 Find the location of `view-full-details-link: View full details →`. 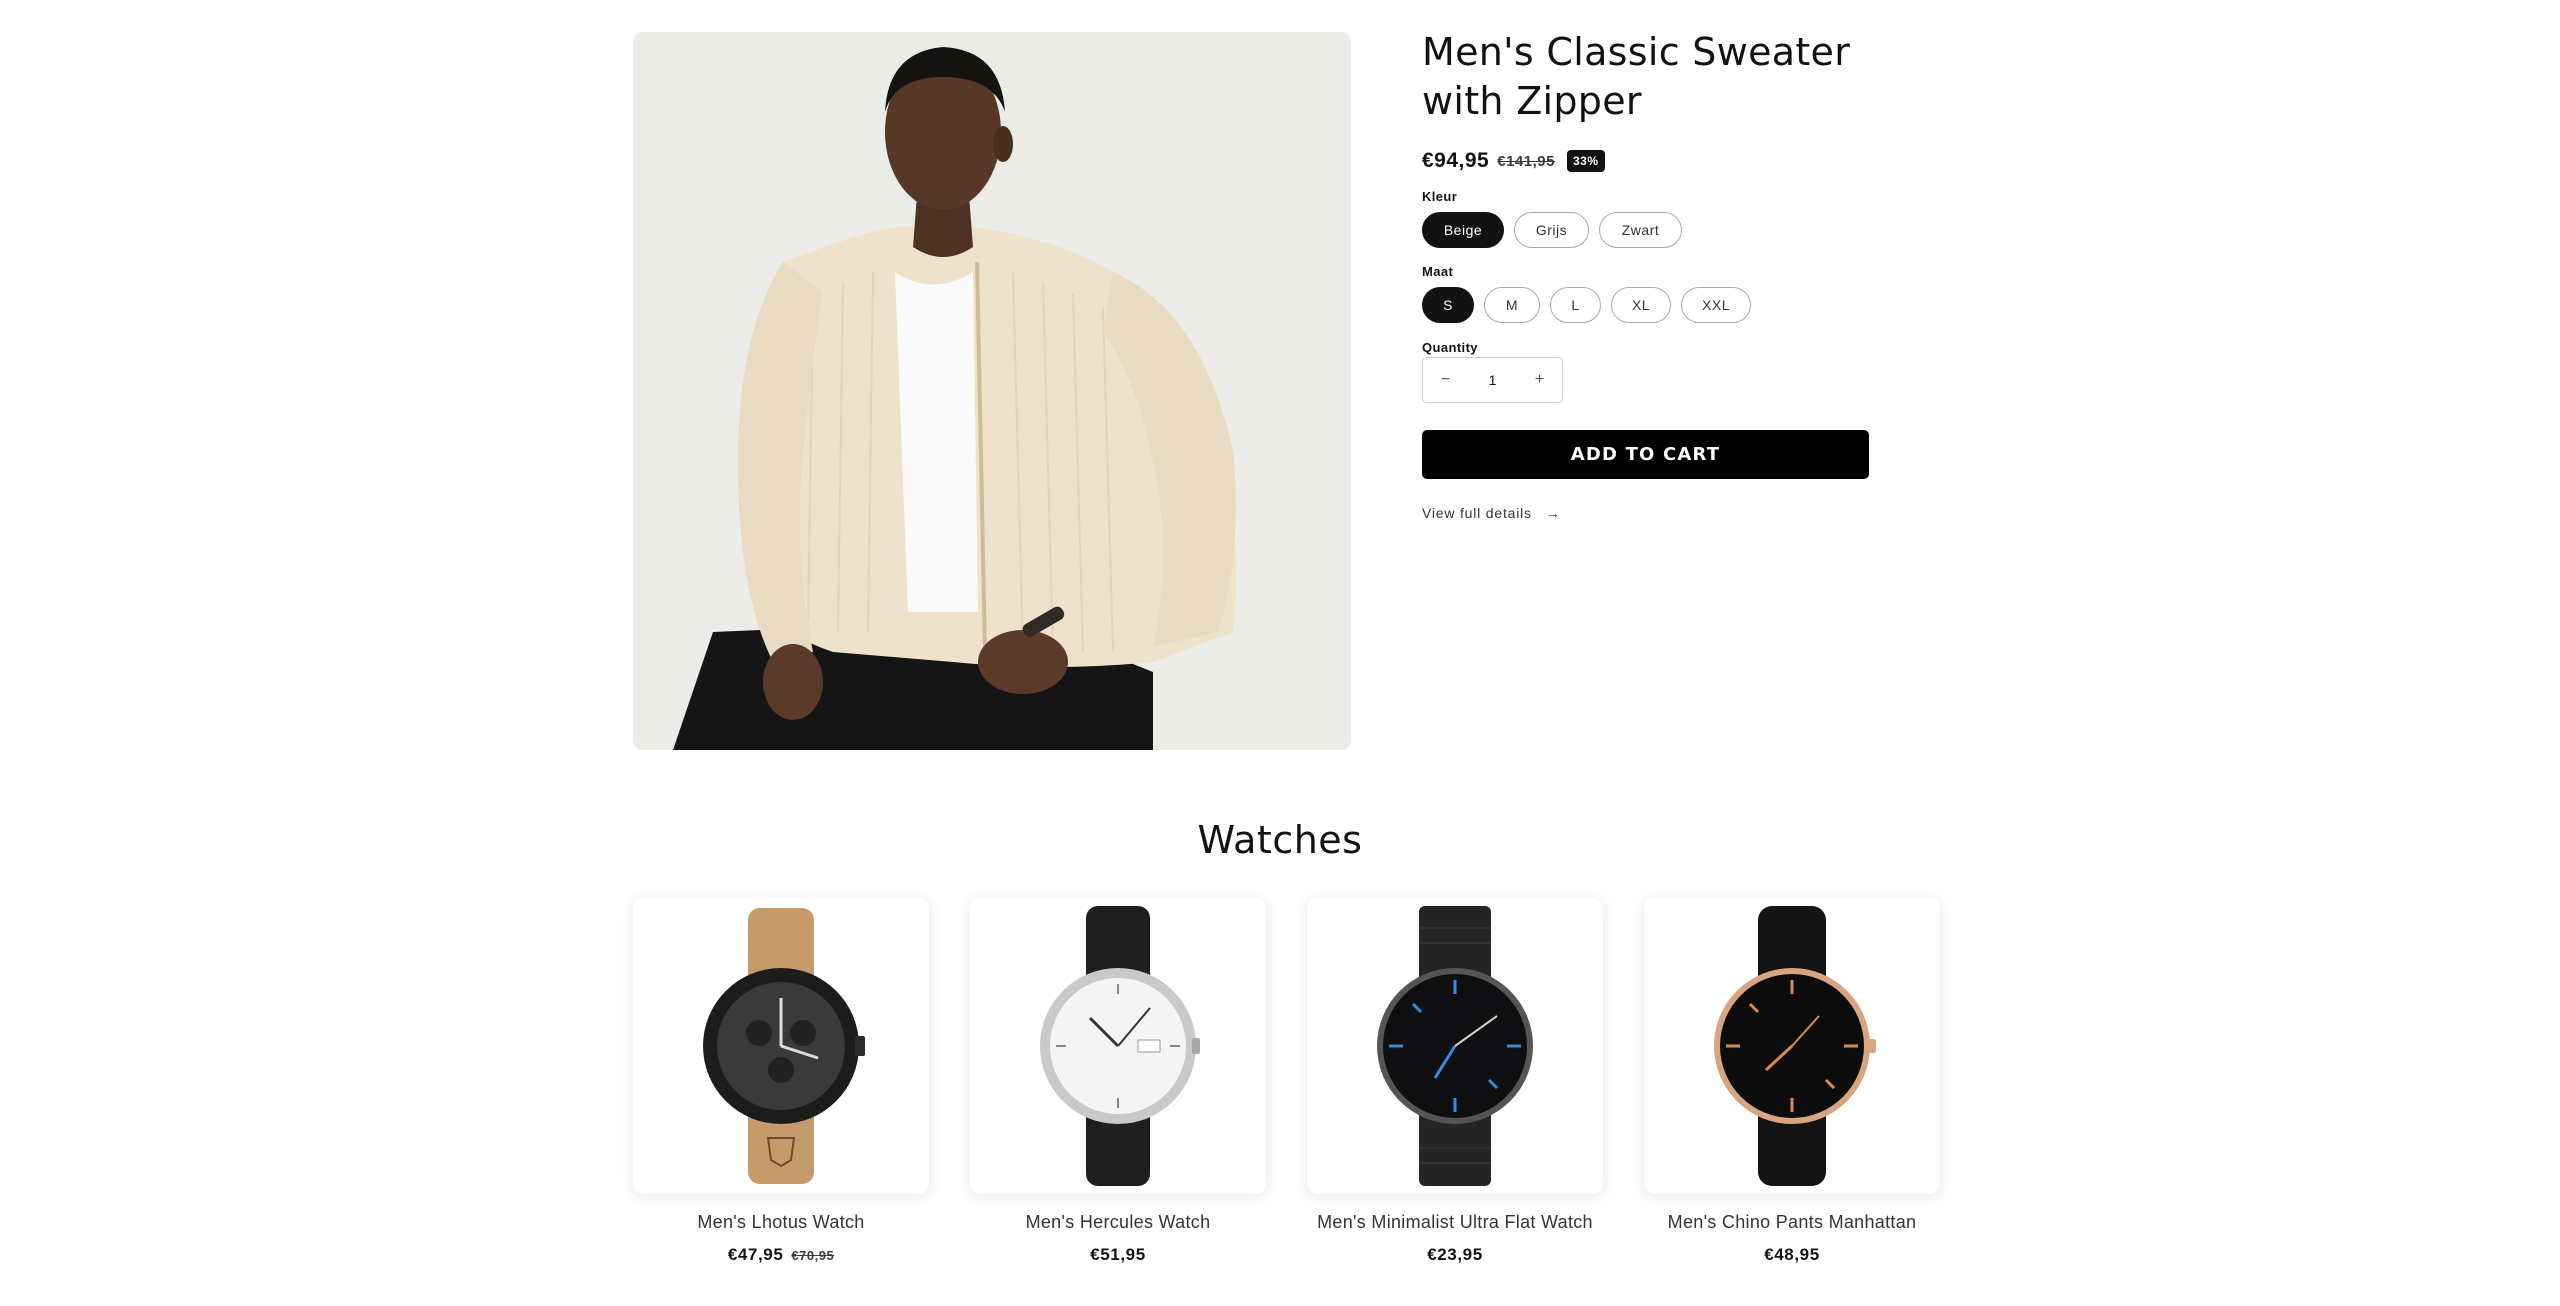

view-full-details-link: View full details → is located at coordinates (1491, 513).